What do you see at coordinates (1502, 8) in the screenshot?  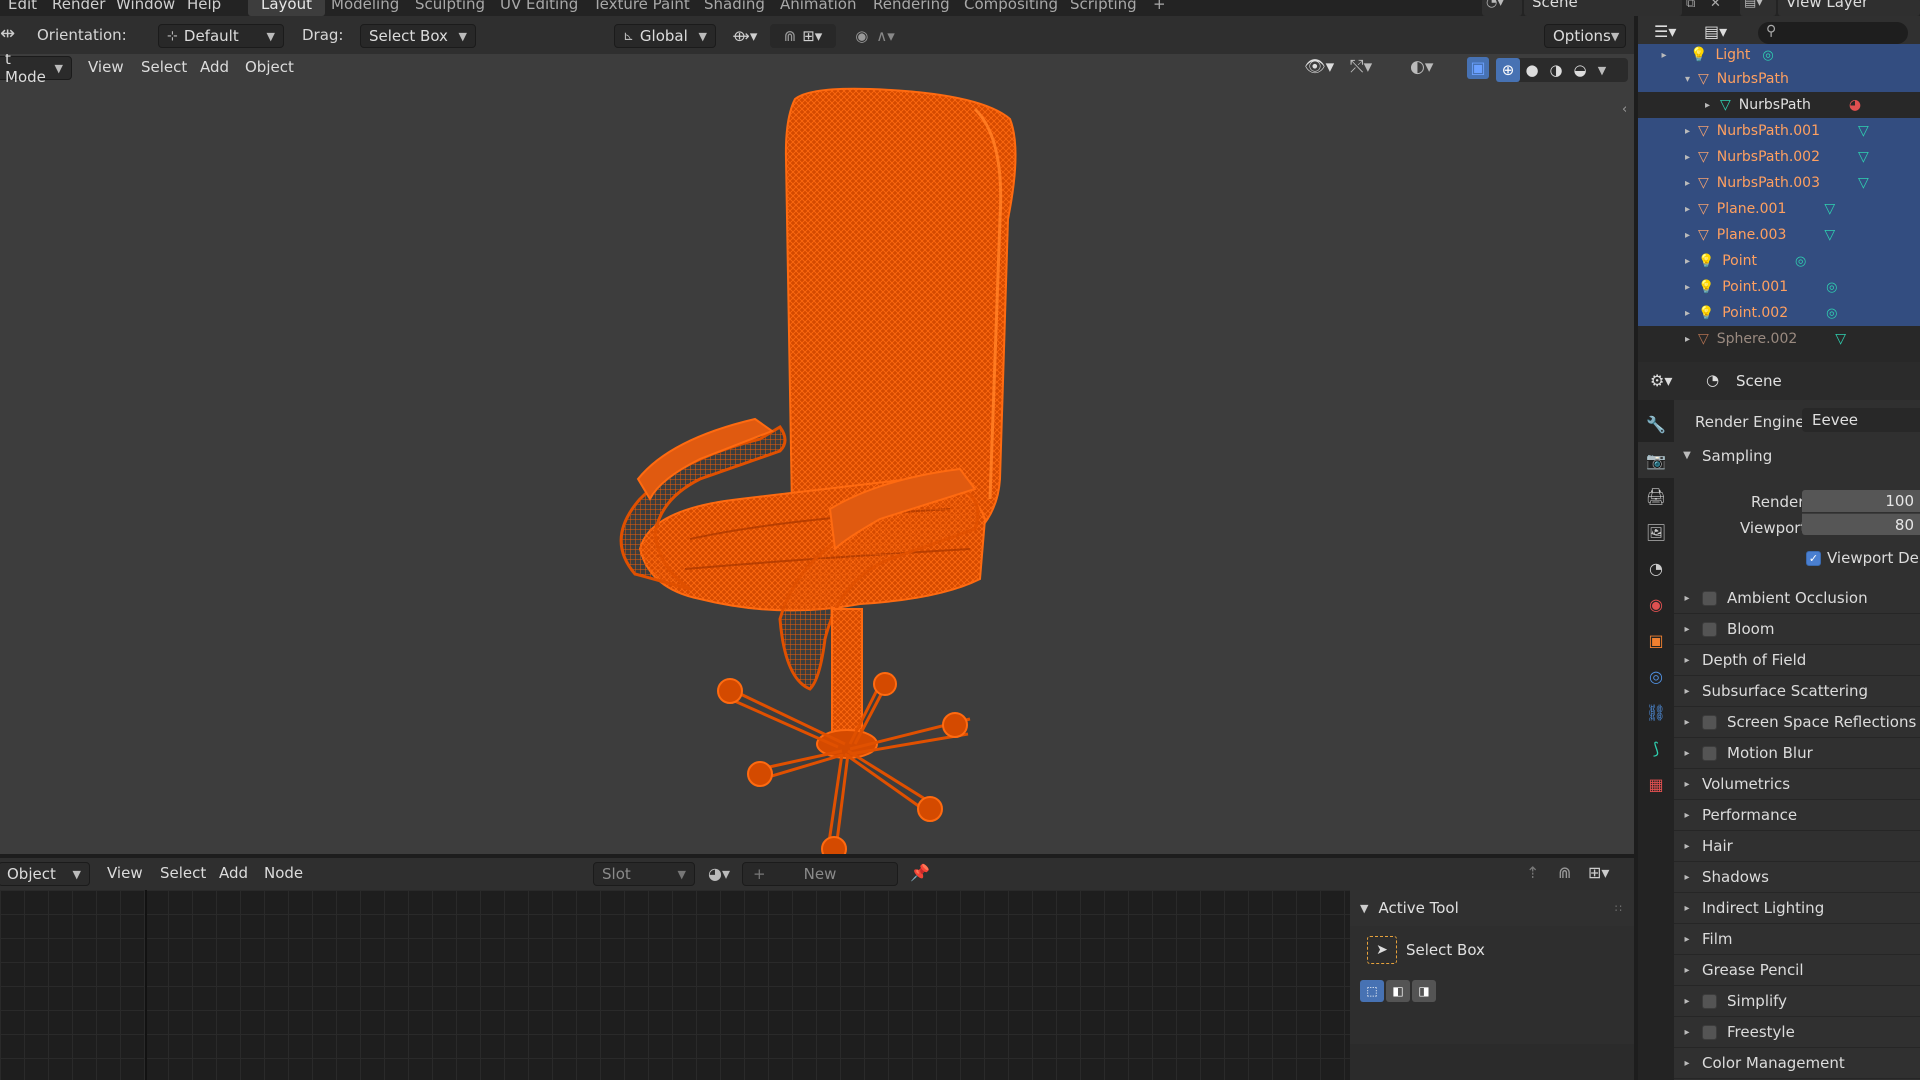 I see `scene-selector-button: ◔▾` at bounding box center [1502, 8].